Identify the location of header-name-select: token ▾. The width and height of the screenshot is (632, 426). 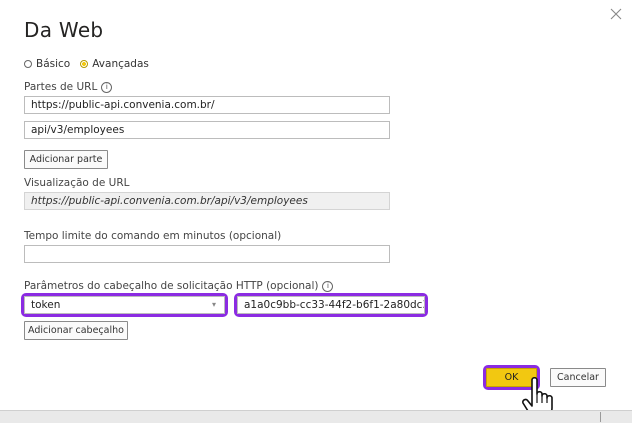
(124, 305).